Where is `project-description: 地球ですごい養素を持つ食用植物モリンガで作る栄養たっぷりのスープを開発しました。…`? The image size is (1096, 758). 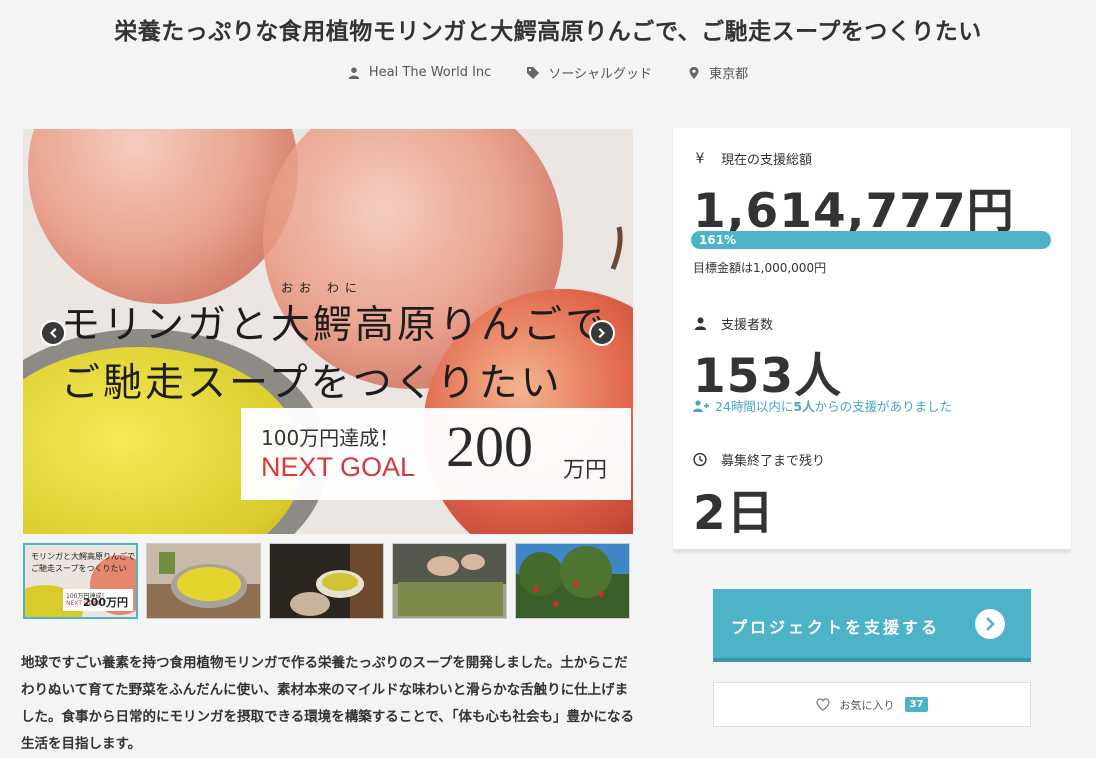 project-description: 地球ですごい養素を持つ食用植物モリンガで作る栄養たっぷりのスープを開発しました。… is located at coordinates (328, 703).